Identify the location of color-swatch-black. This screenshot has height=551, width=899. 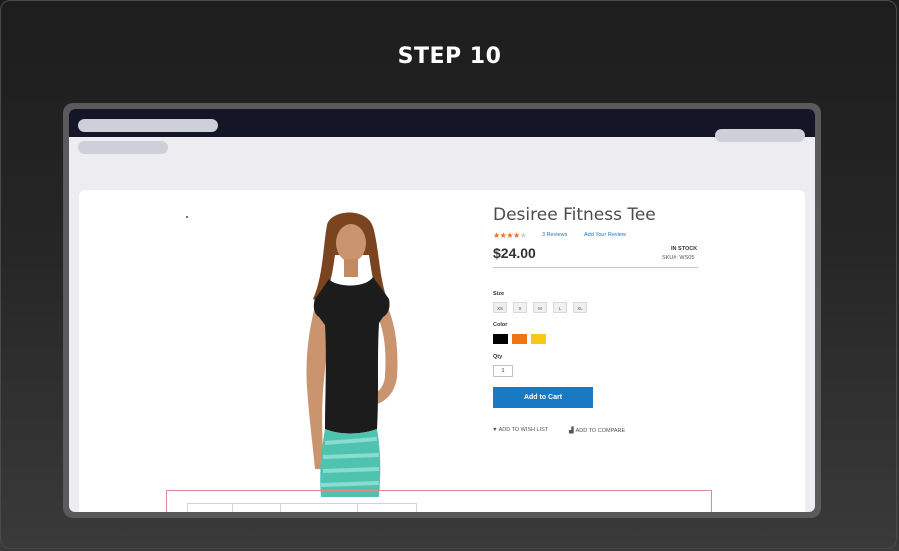
(500, 339).